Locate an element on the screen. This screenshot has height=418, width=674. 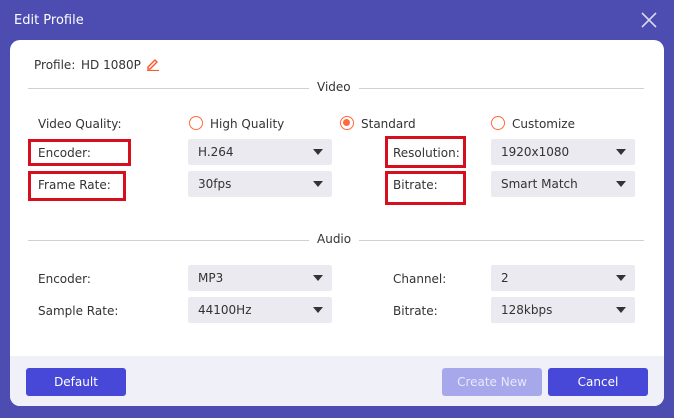
dialog-footer: Default Create New Cancel is located at coordinates (337, 381).